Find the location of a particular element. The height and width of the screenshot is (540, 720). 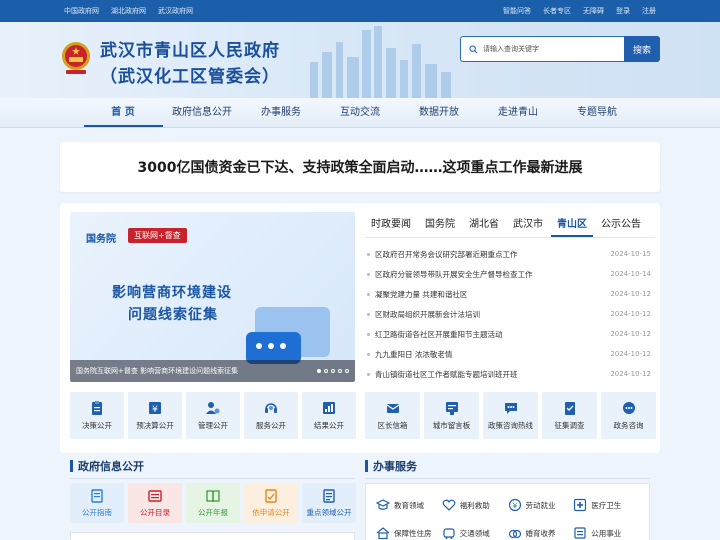

service-label: 劳动就业 is located at coordinates (540, 505).